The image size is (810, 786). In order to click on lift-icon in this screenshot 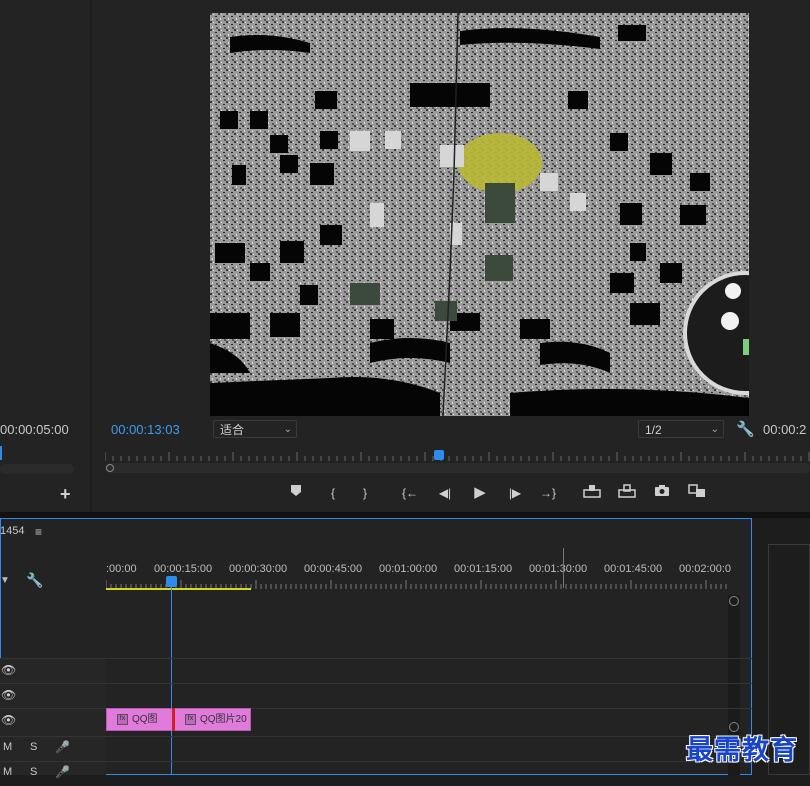, I will do `click(592, 491)`.